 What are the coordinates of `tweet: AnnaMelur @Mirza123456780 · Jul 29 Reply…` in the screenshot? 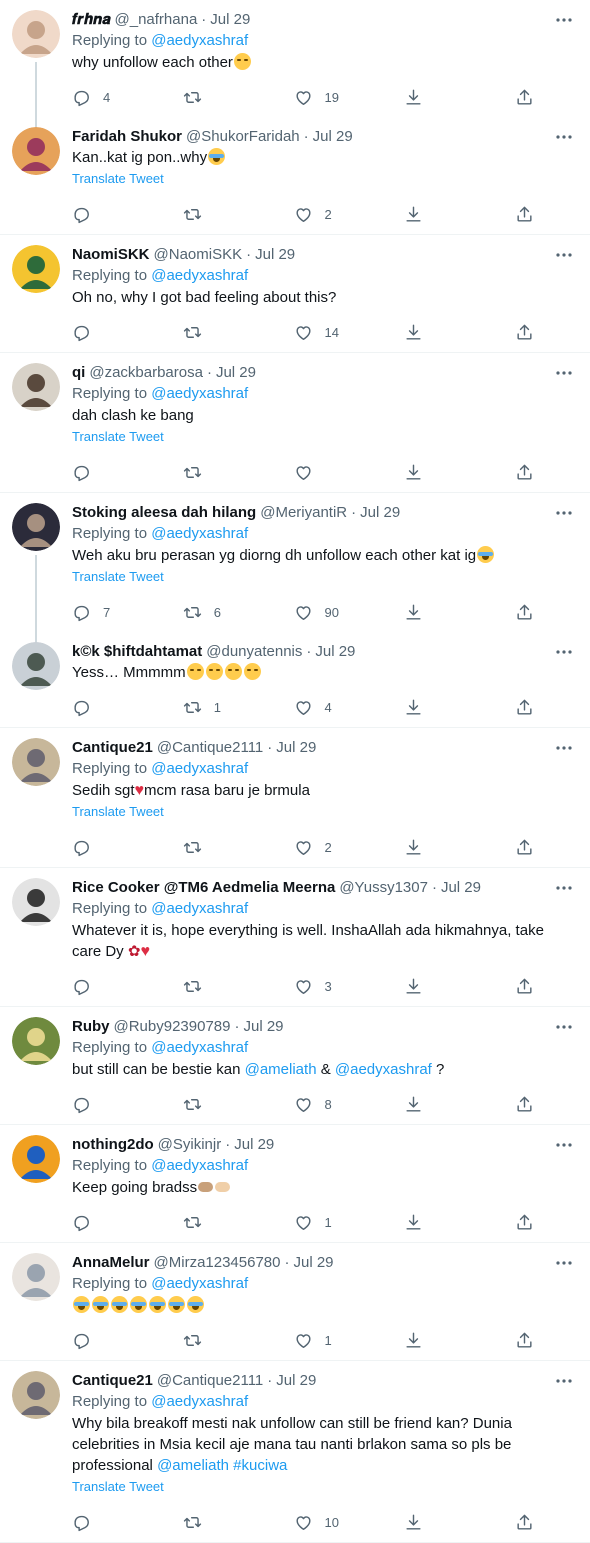 It's located at (295, 1302).